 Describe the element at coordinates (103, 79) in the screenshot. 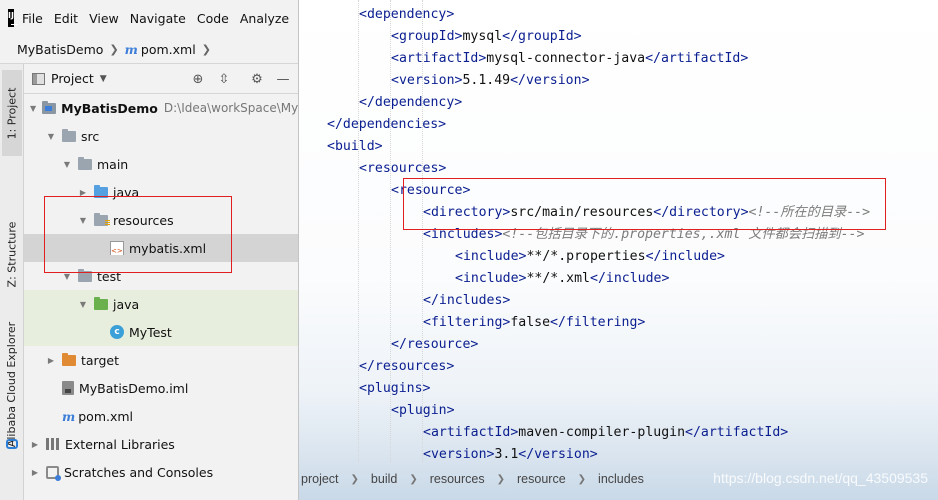

I see `dropdown-caret-icon: ▼` at that location.